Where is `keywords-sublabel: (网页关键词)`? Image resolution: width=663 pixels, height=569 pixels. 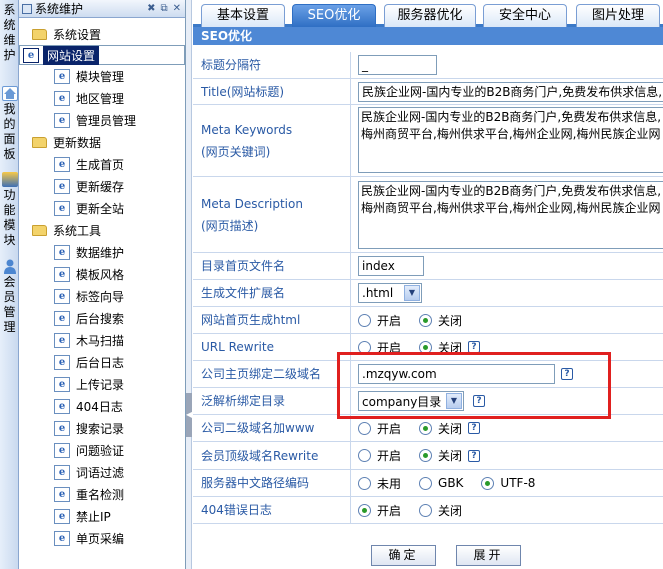
keywords-sublabel: (网页关键词) is located at coordinates (236, 151).